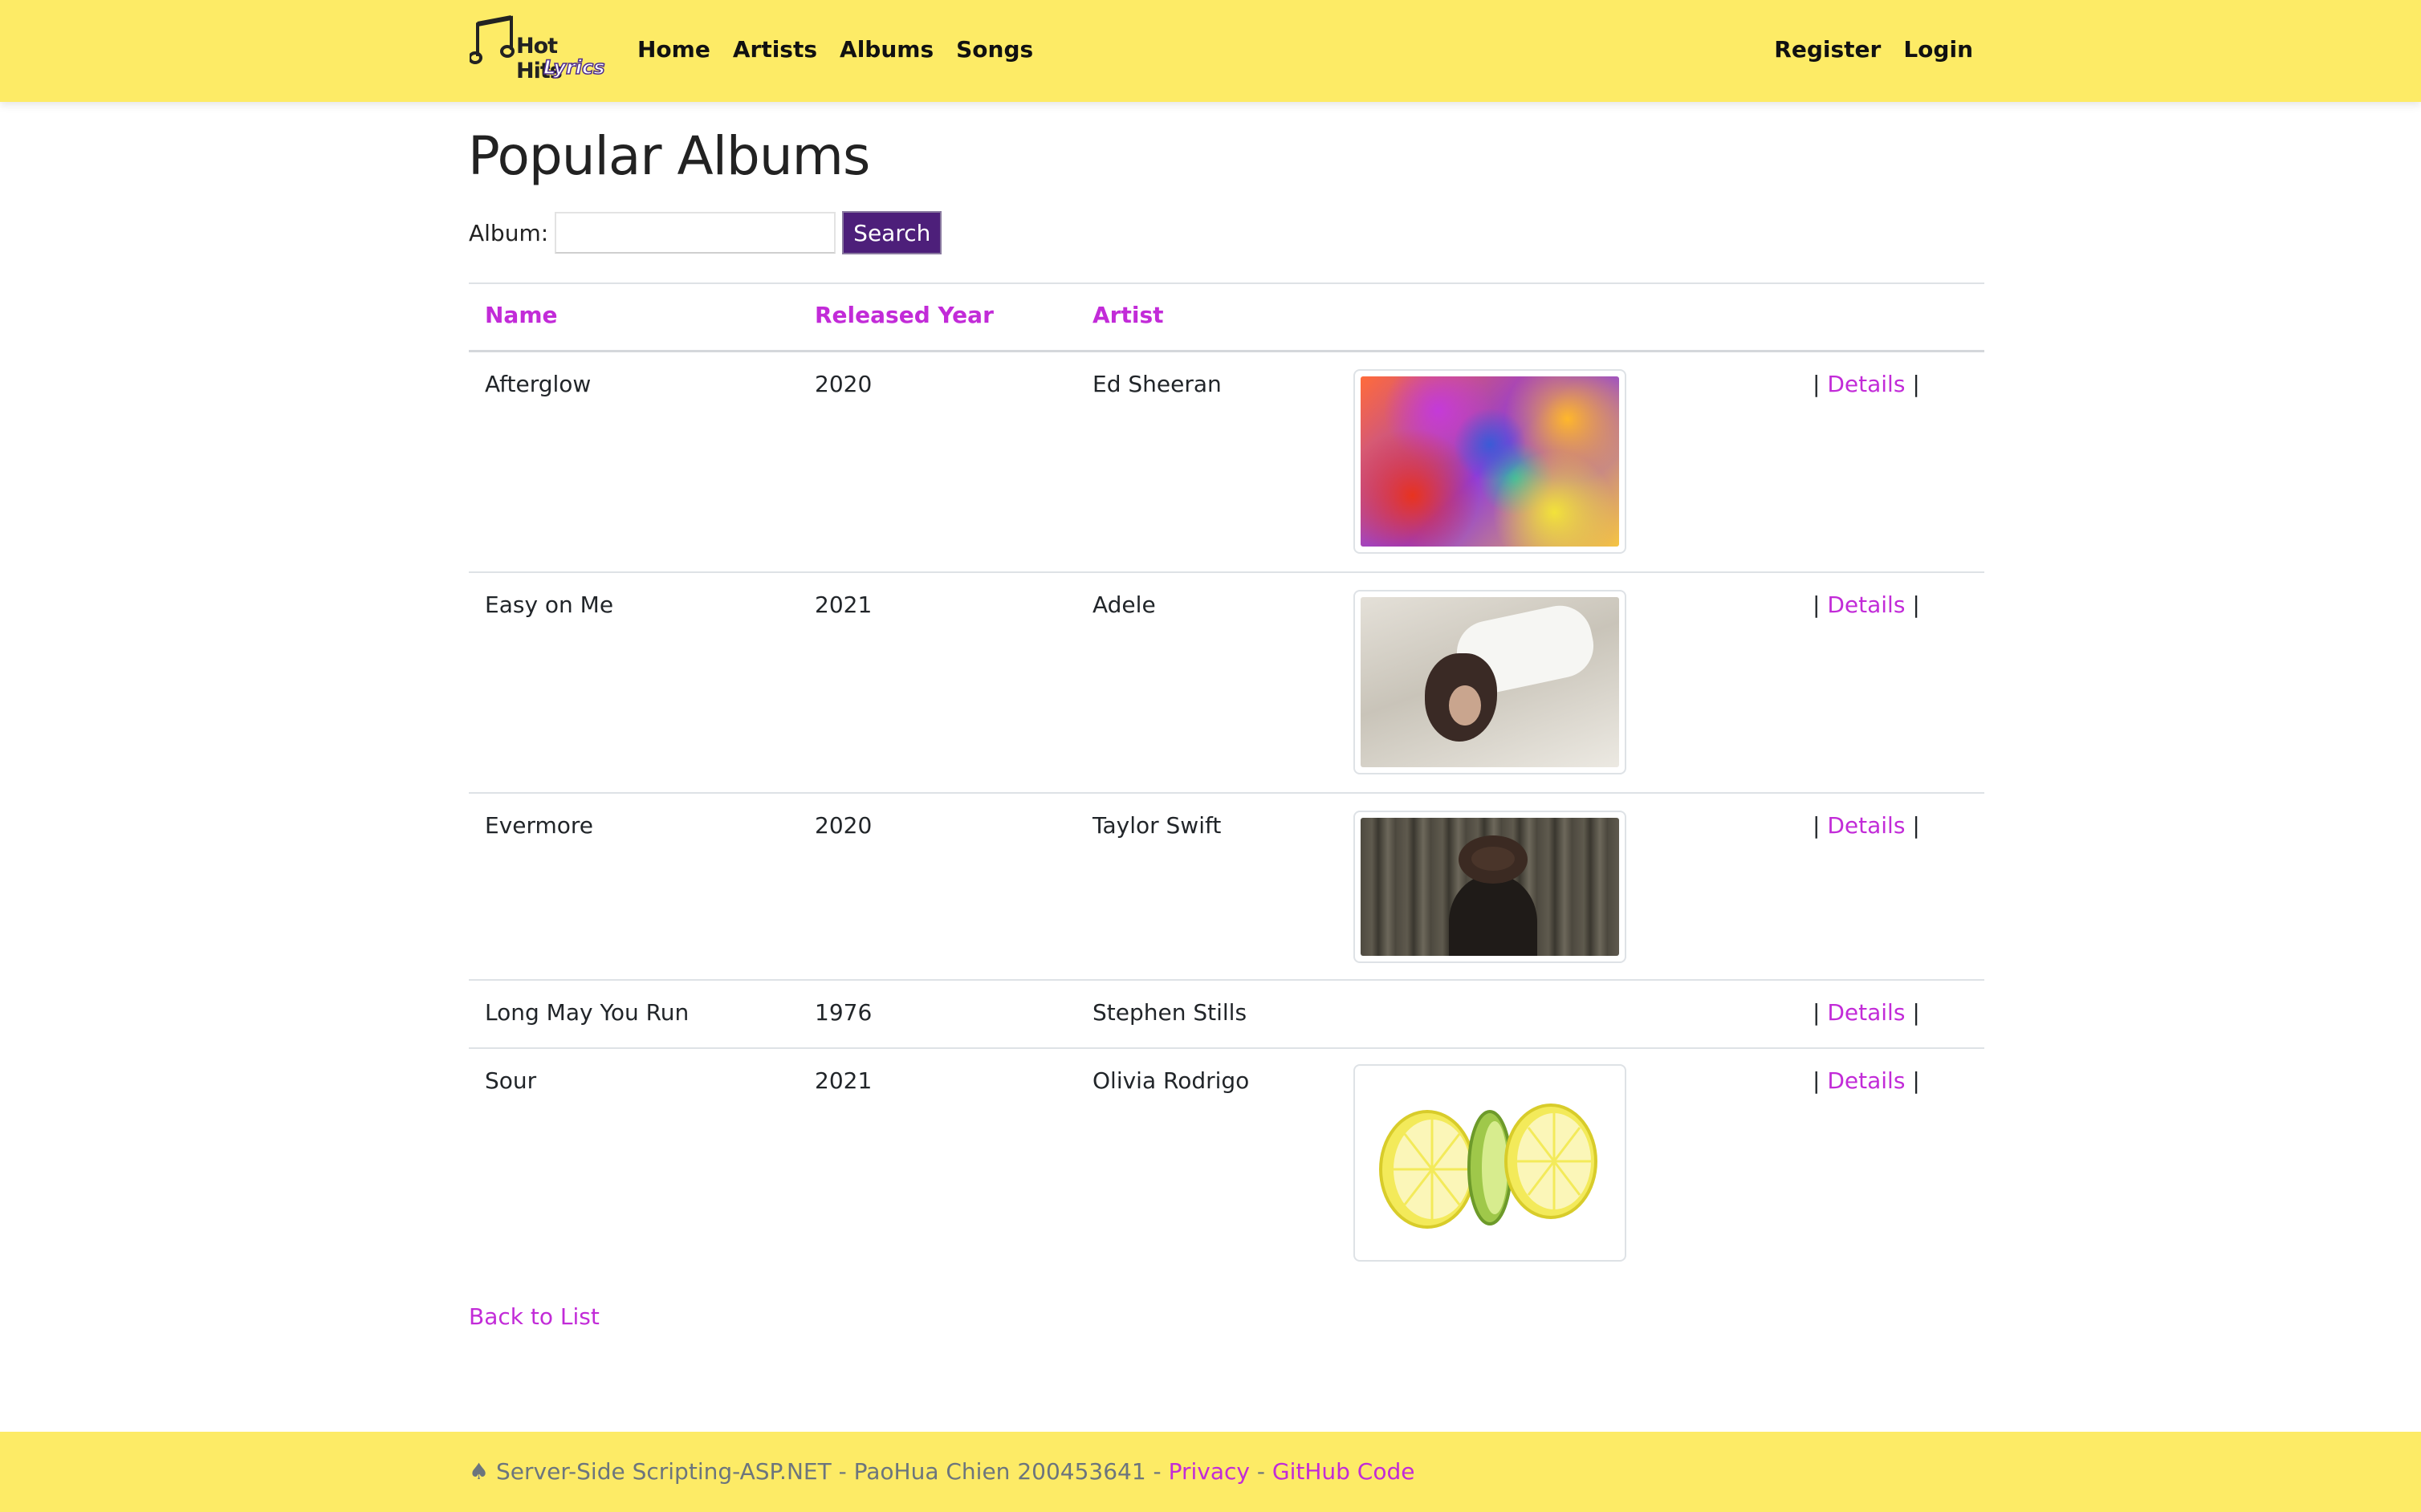  What do you see at coordinates (844, 1013) in the screenshot?
I see `album-year: 1976` at bounding box center [844, 1013].